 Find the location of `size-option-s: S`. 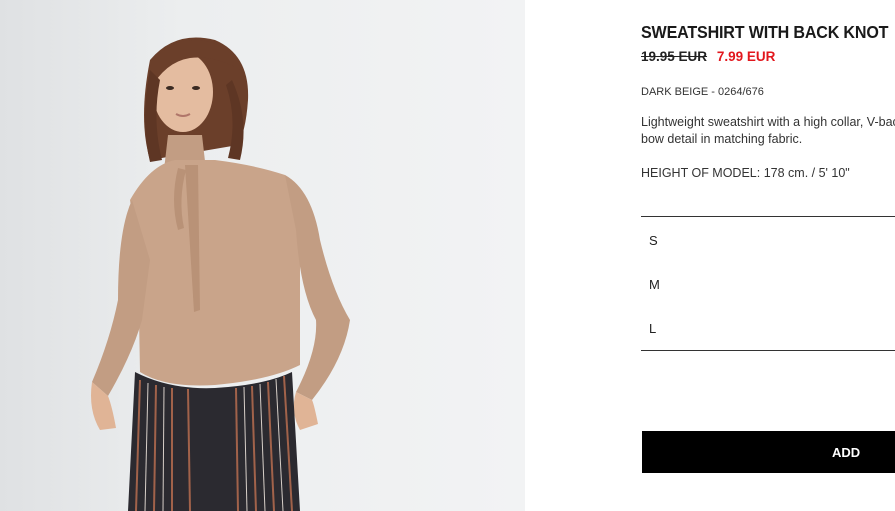

size-option-s: S is located at coordinates (768, 241).